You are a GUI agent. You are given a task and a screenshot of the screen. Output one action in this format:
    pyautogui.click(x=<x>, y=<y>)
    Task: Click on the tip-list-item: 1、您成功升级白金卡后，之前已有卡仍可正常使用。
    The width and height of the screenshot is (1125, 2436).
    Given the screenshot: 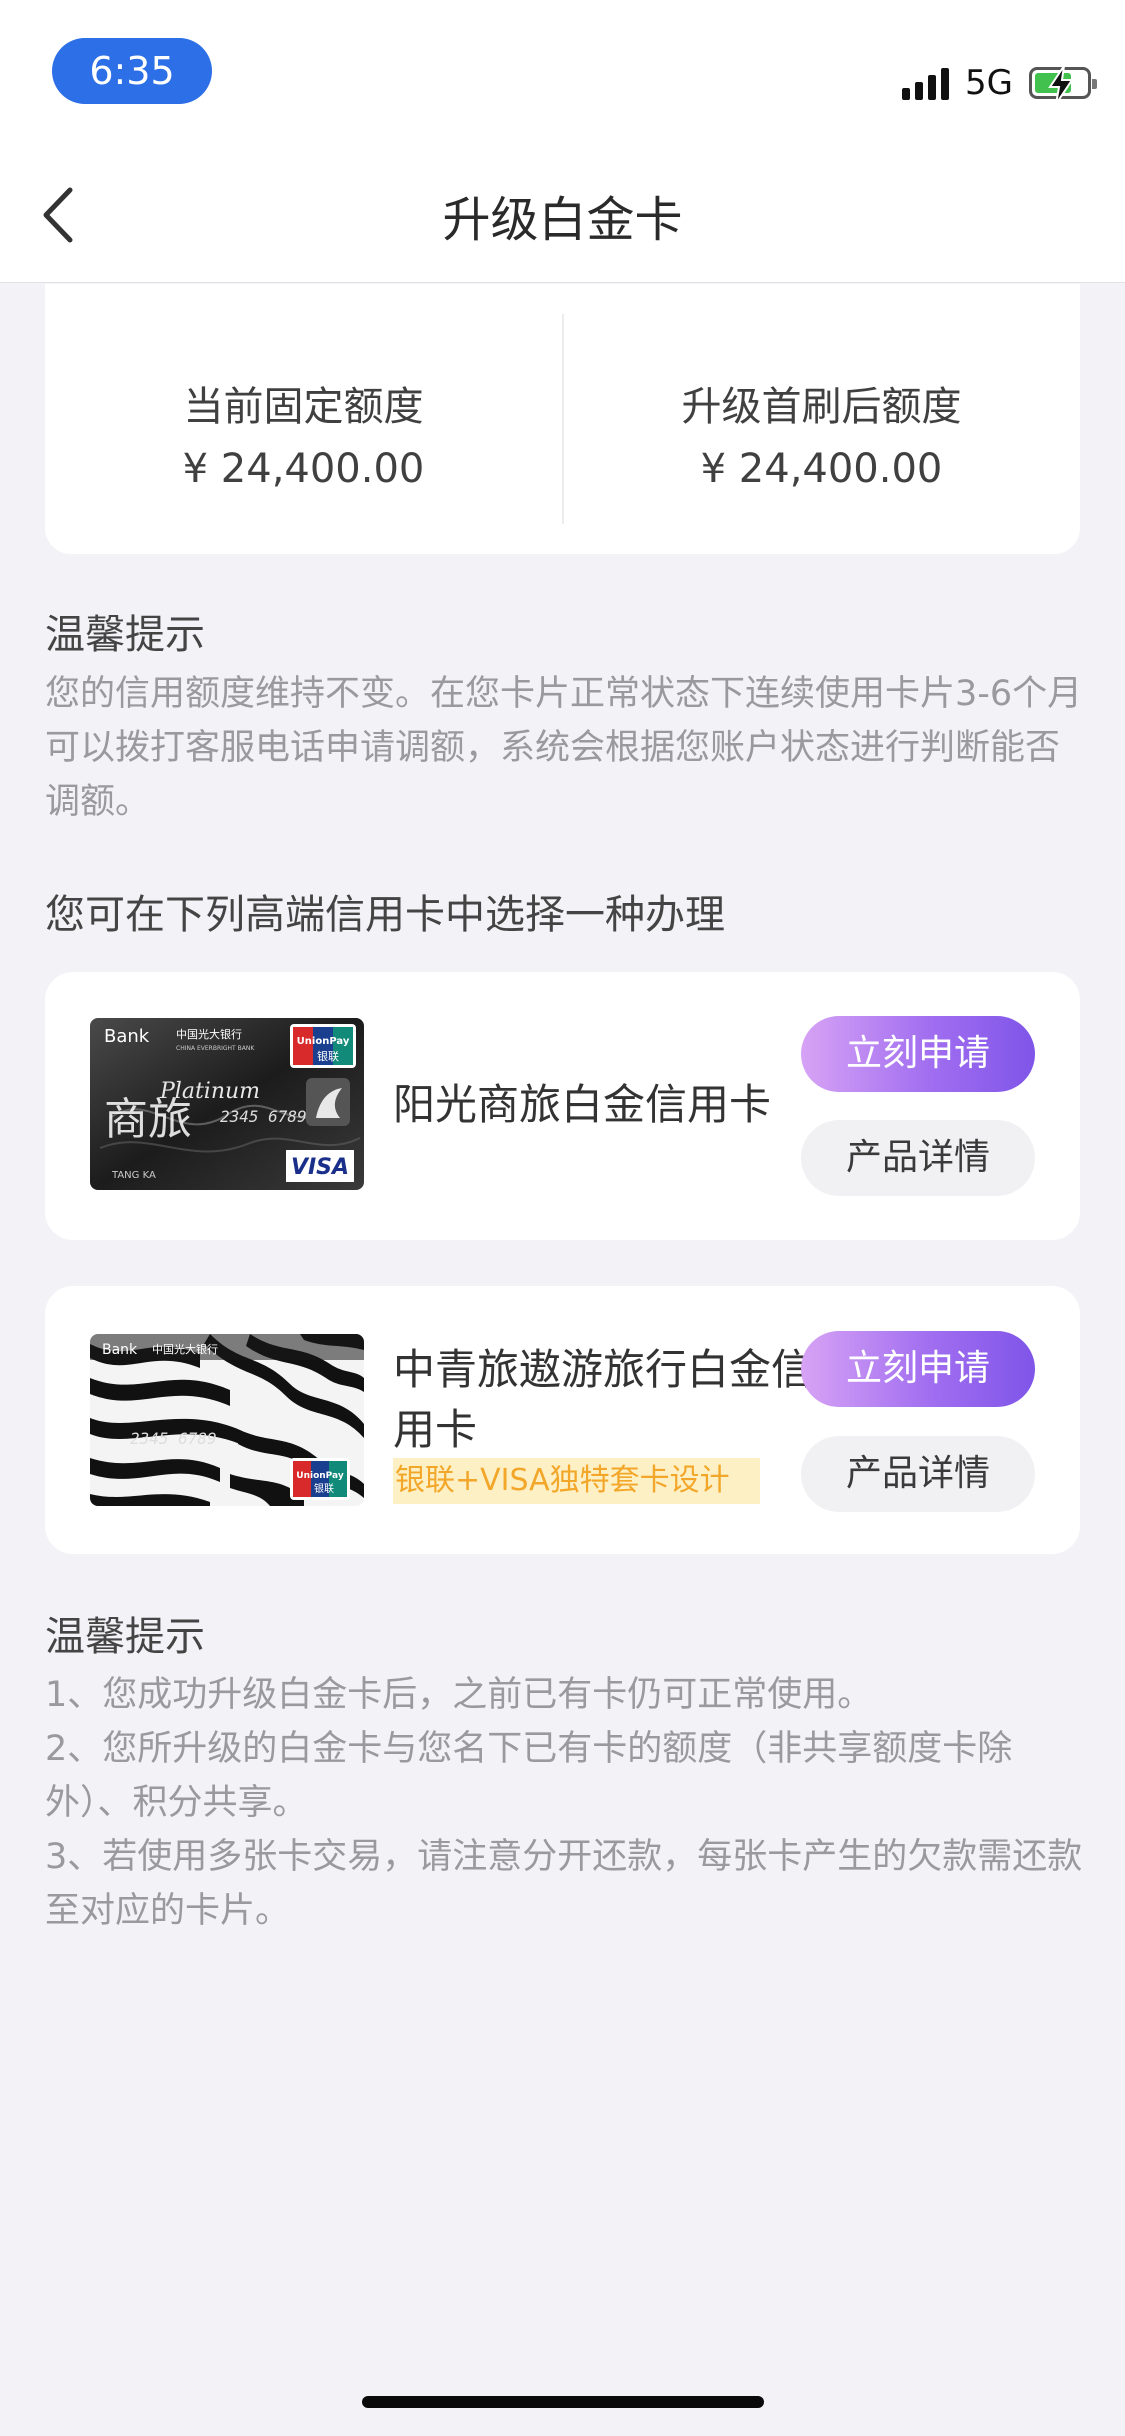 What is the action you would take?
    pyautogui.click(x=459, y=1695)
    